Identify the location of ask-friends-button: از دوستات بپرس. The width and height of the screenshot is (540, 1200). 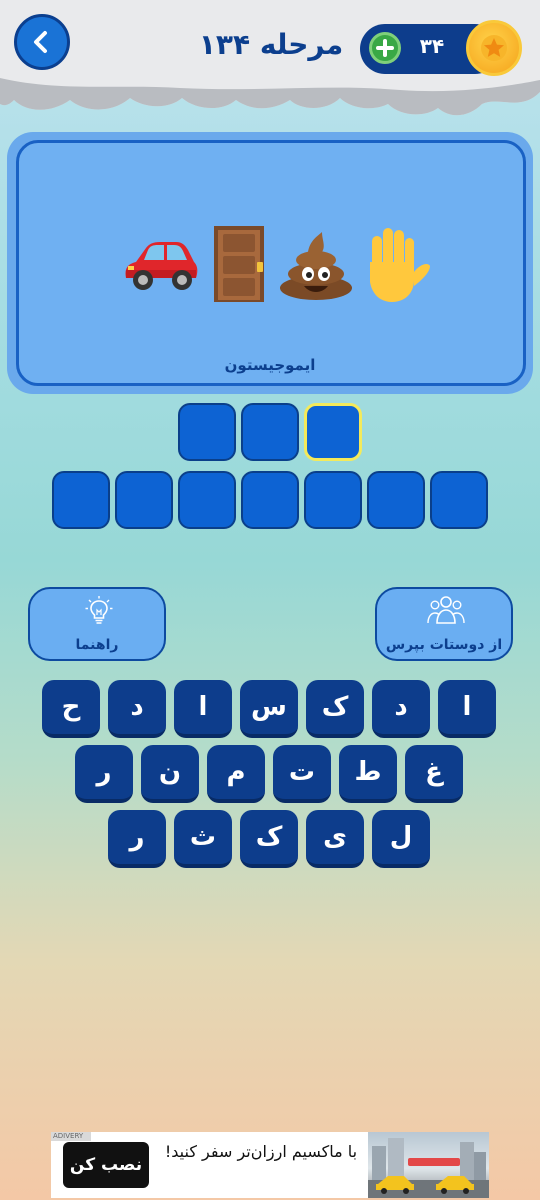
(444, 624).